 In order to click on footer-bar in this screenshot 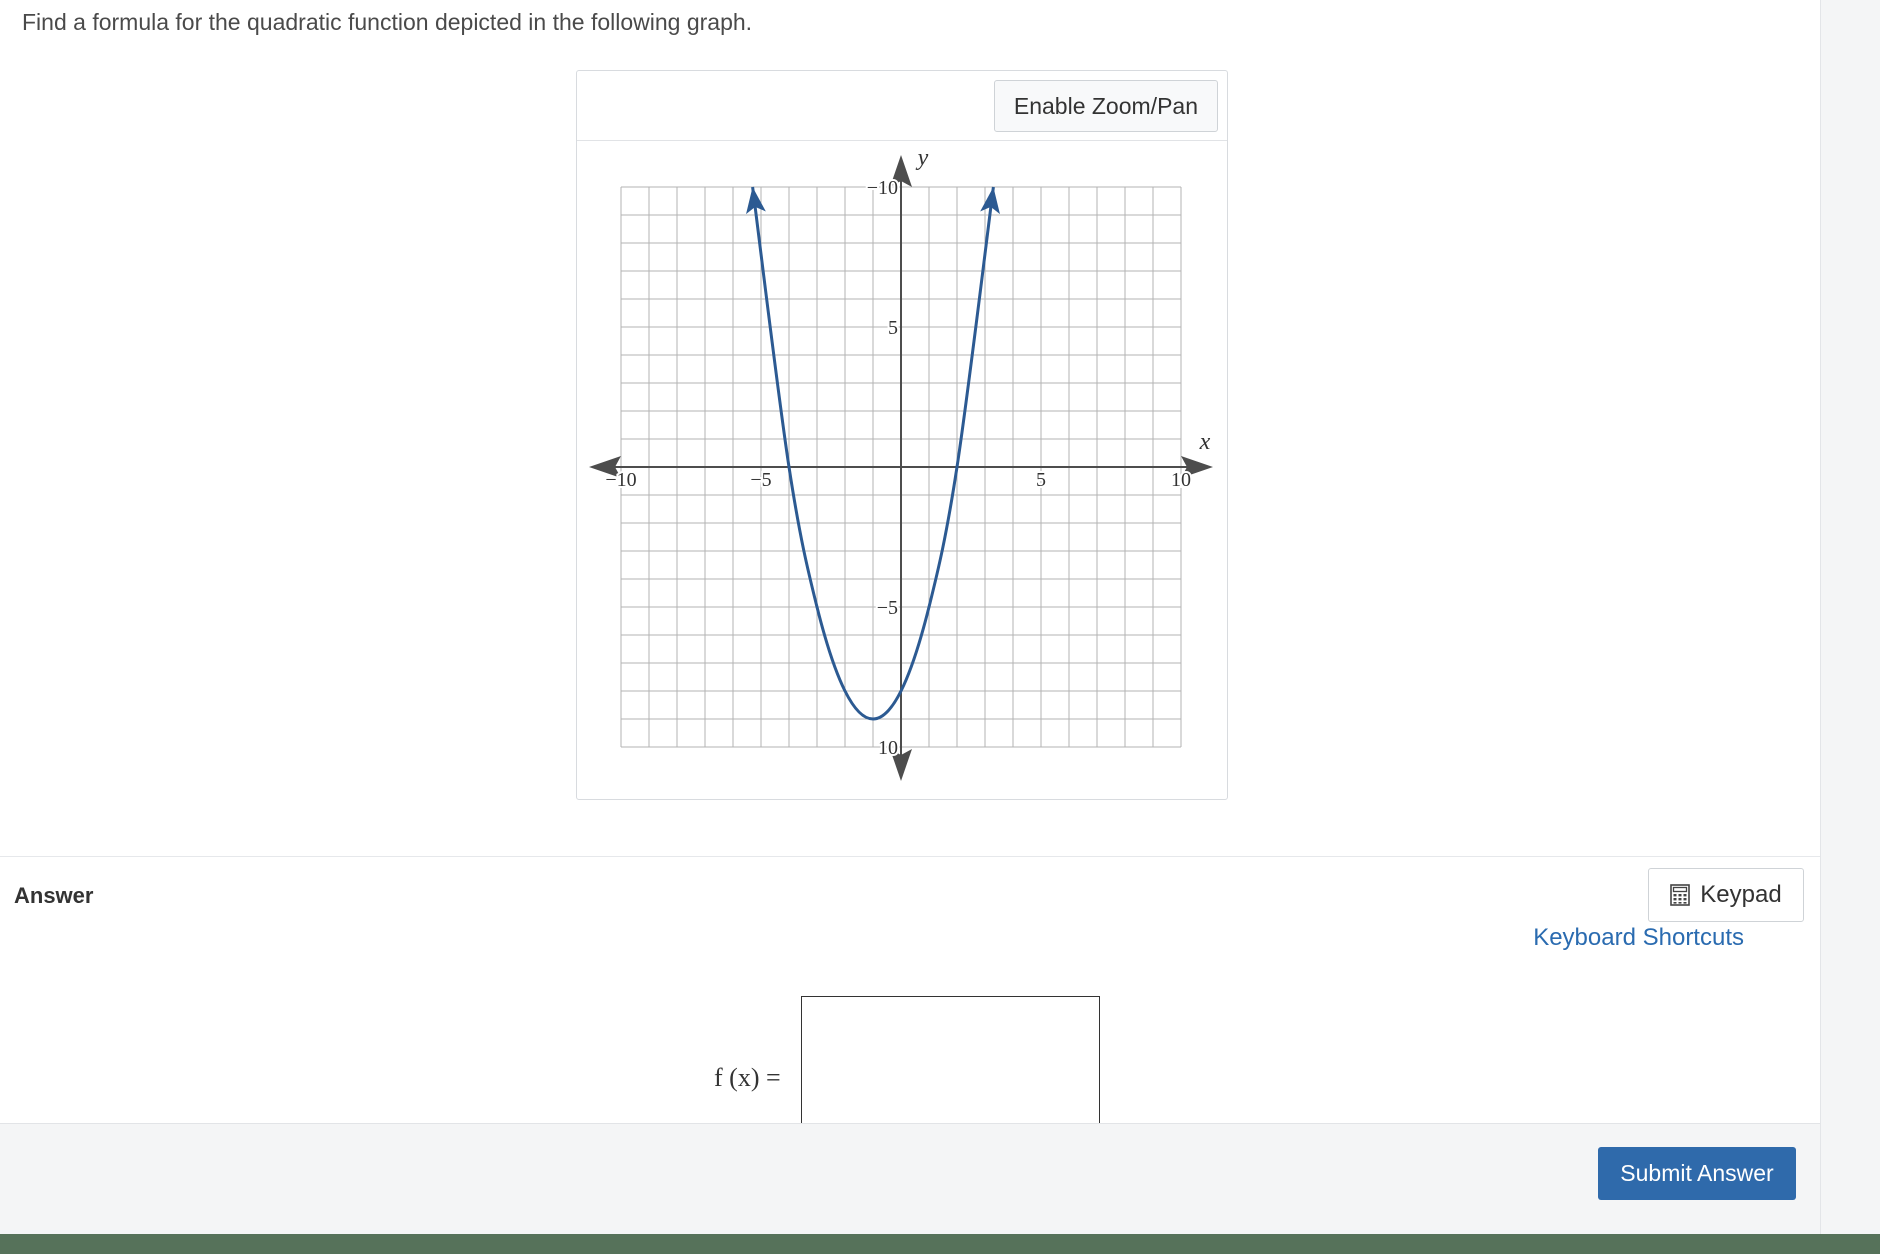, I will do `click(910, 1178)`.